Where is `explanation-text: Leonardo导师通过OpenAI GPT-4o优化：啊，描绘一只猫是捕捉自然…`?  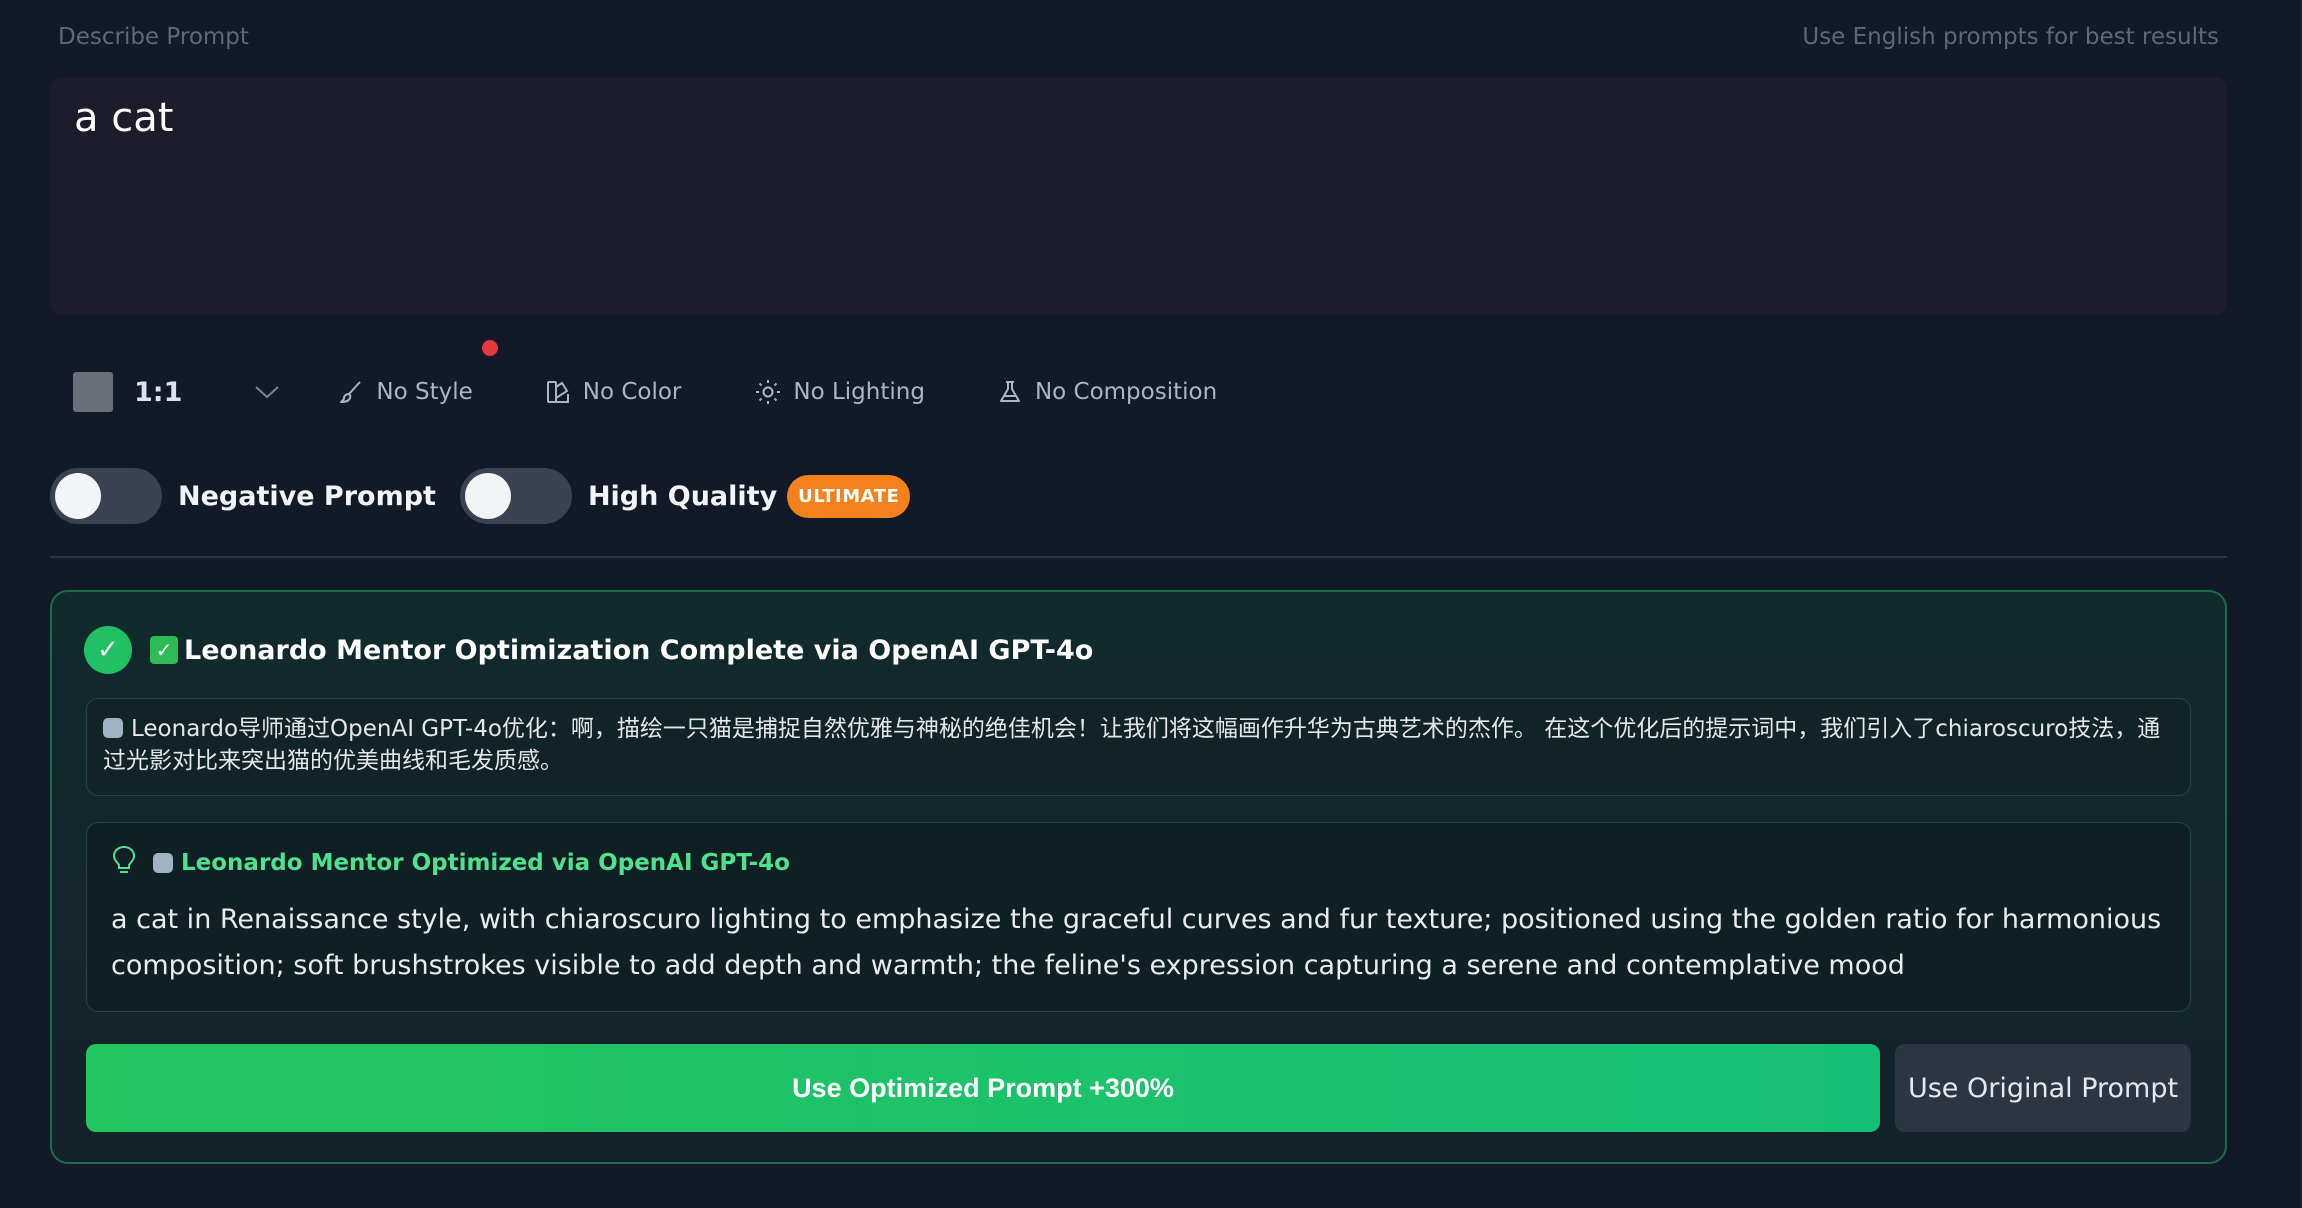
explanation-text: Leonardo导师通过OpenAI GPT-4o优化：啊，描绘一只猫是捕捉自然… is located at coordinates (1132, 745).